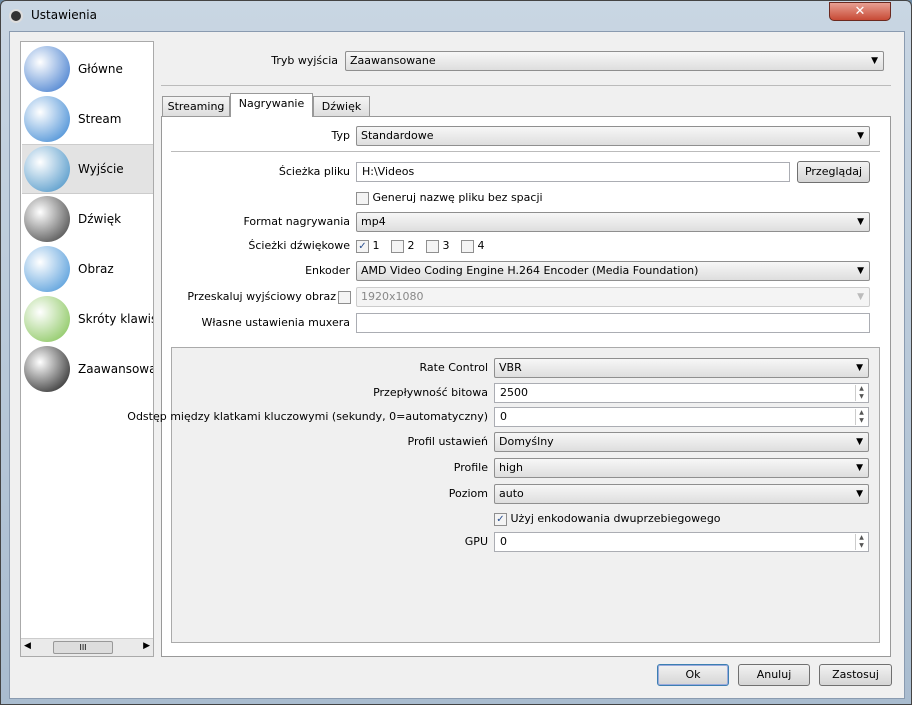  What do you see at coordinates (860, 11) in the screenshot?
I see `close-button: ✕` at bounding box center [860, 11].